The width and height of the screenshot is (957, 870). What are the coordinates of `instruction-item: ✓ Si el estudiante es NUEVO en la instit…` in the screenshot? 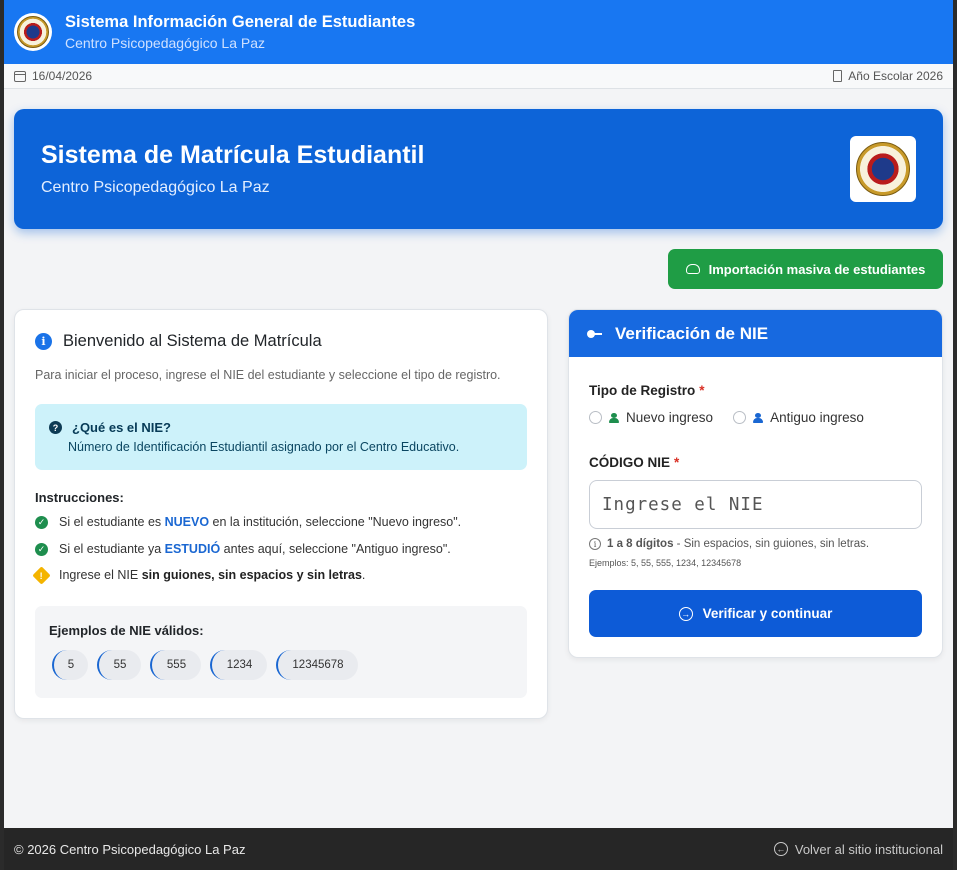 It's located at (248, 522).